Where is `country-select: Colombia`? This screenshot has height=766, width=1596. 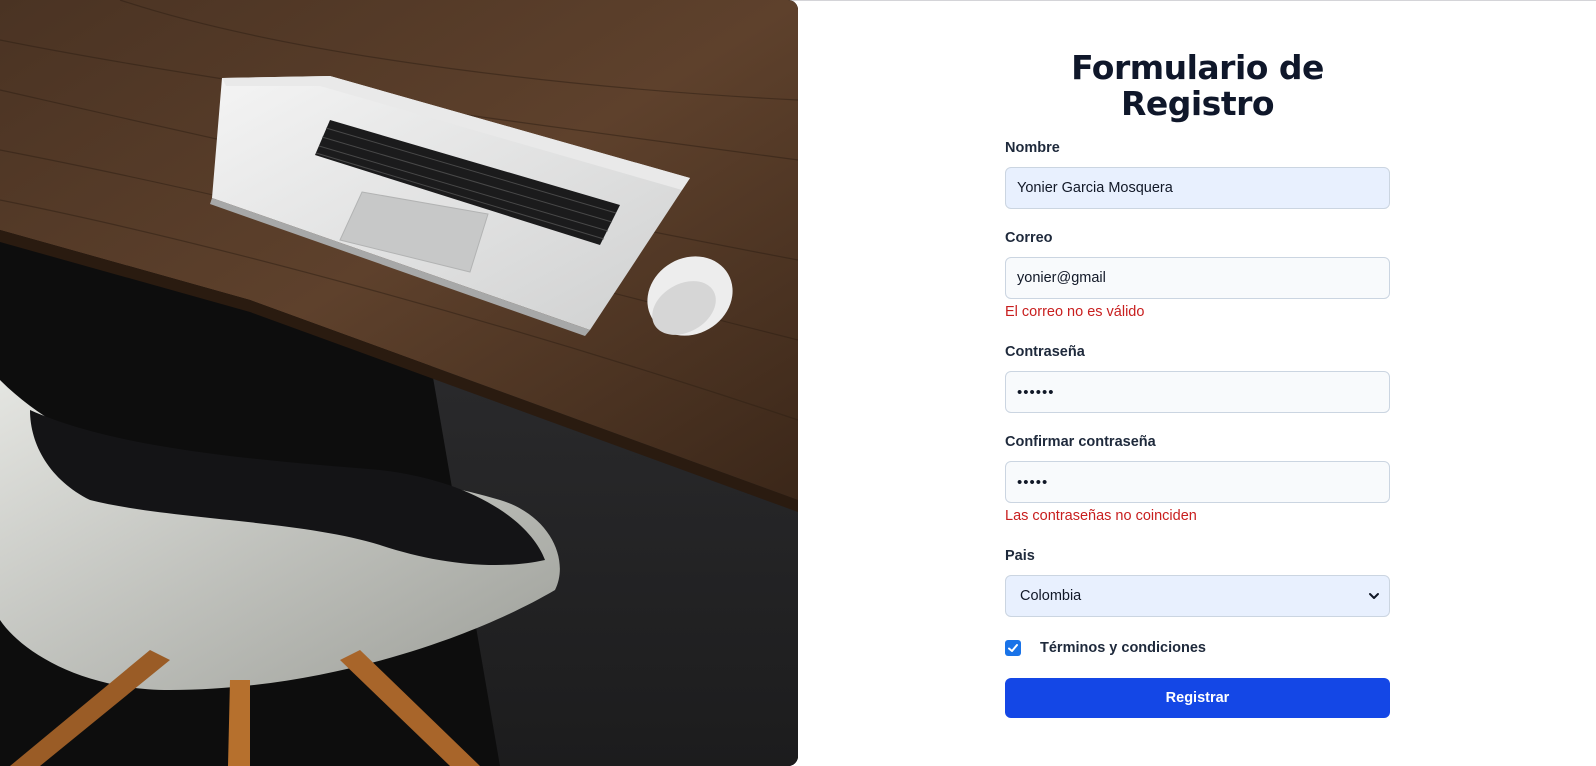
country-select: Colombia is located at coordinates (1197, 596).